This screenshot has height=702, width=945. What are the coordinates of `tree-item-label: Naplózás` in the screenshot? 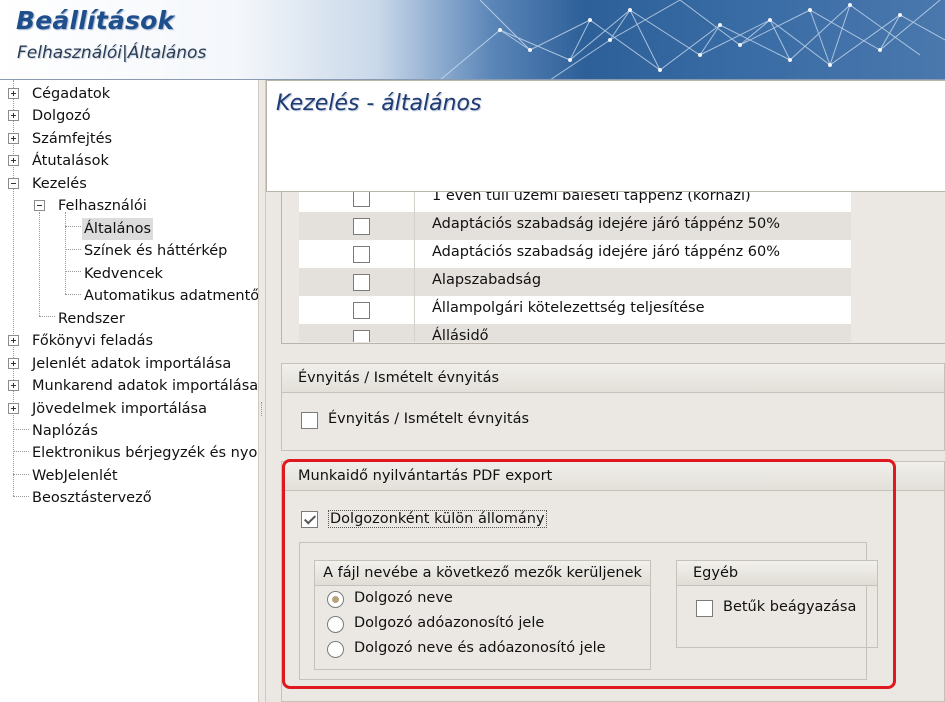 It's located at (65, 431).